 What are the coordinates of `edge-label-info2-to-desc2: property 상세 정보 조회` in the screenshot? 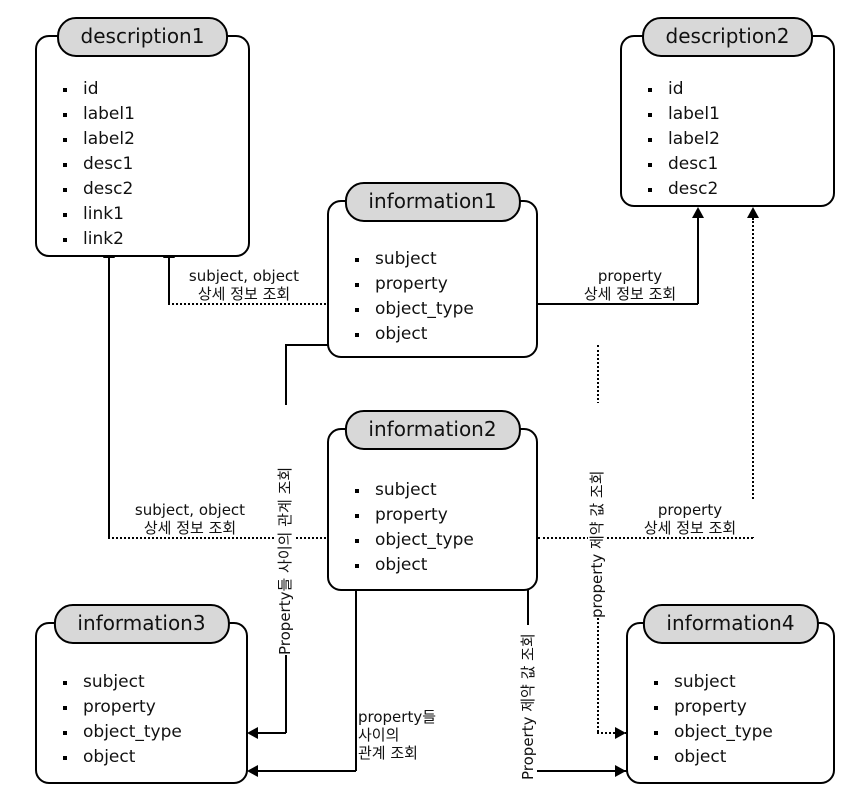 It's located at (690, 519).